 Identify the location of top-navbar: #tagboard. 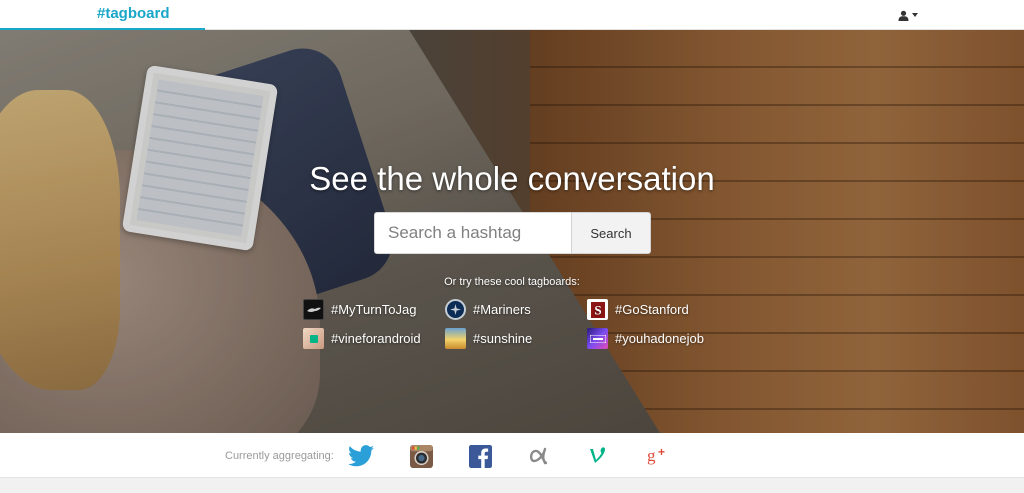
(512, 15).